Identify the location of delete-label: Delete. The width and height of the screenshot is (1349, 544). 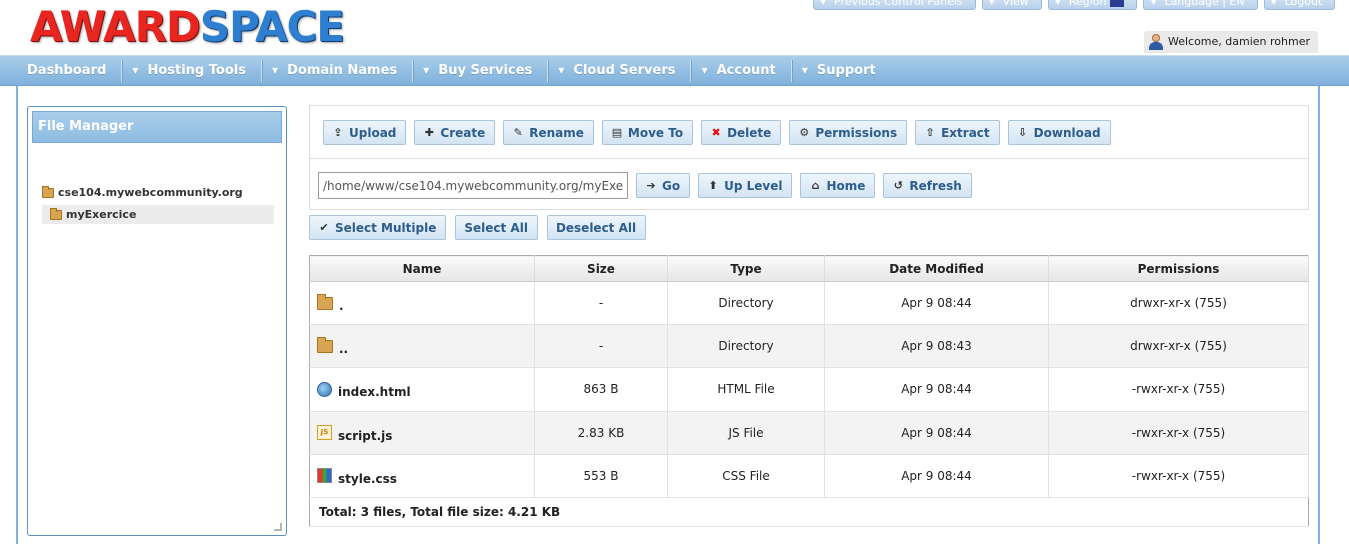
(749, 132).